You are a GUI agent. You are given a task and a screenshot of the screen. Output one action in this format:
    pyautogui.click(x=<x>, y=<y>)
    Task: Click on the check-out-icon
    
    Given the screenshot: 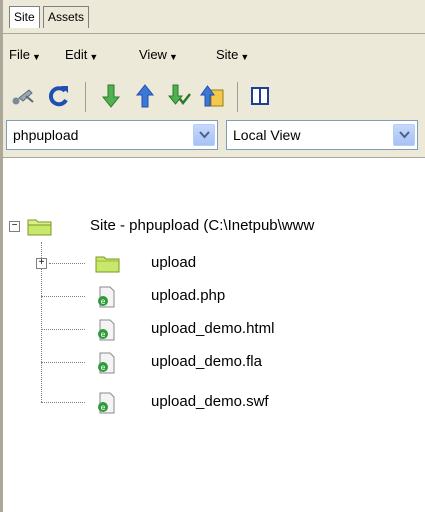 What is the action you would take?
    pyautogui.click(x=179, y=95)
    